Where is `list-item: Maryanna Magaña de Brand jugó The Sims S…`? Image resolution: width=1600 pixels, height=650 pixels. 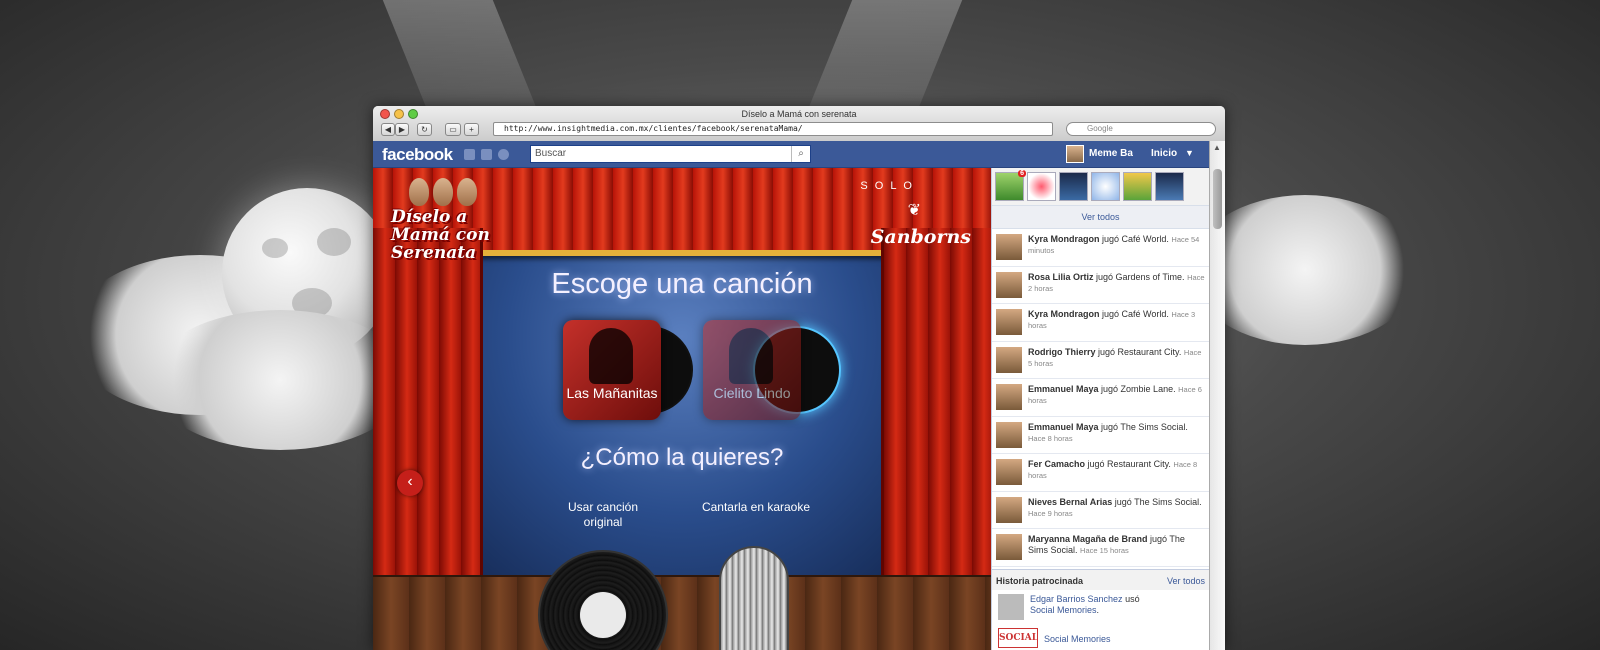
list-item: Maryanna Magaña de Brand jugó The Sims S… is located at coordinates (1100, 548).